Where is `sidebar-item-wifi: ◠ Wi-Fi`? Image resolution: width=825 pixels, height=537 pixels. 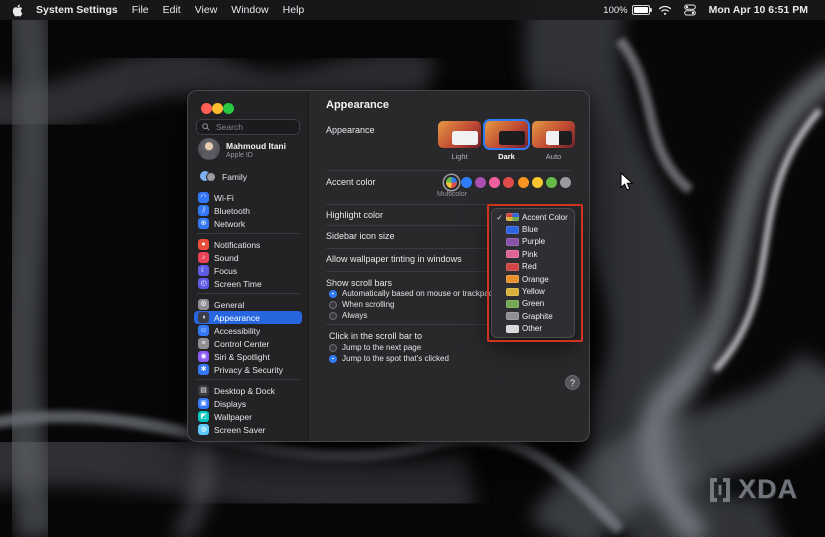 sidebar-item-wifi: ◠ Wi-Fi is located at coordinates (248, 197).